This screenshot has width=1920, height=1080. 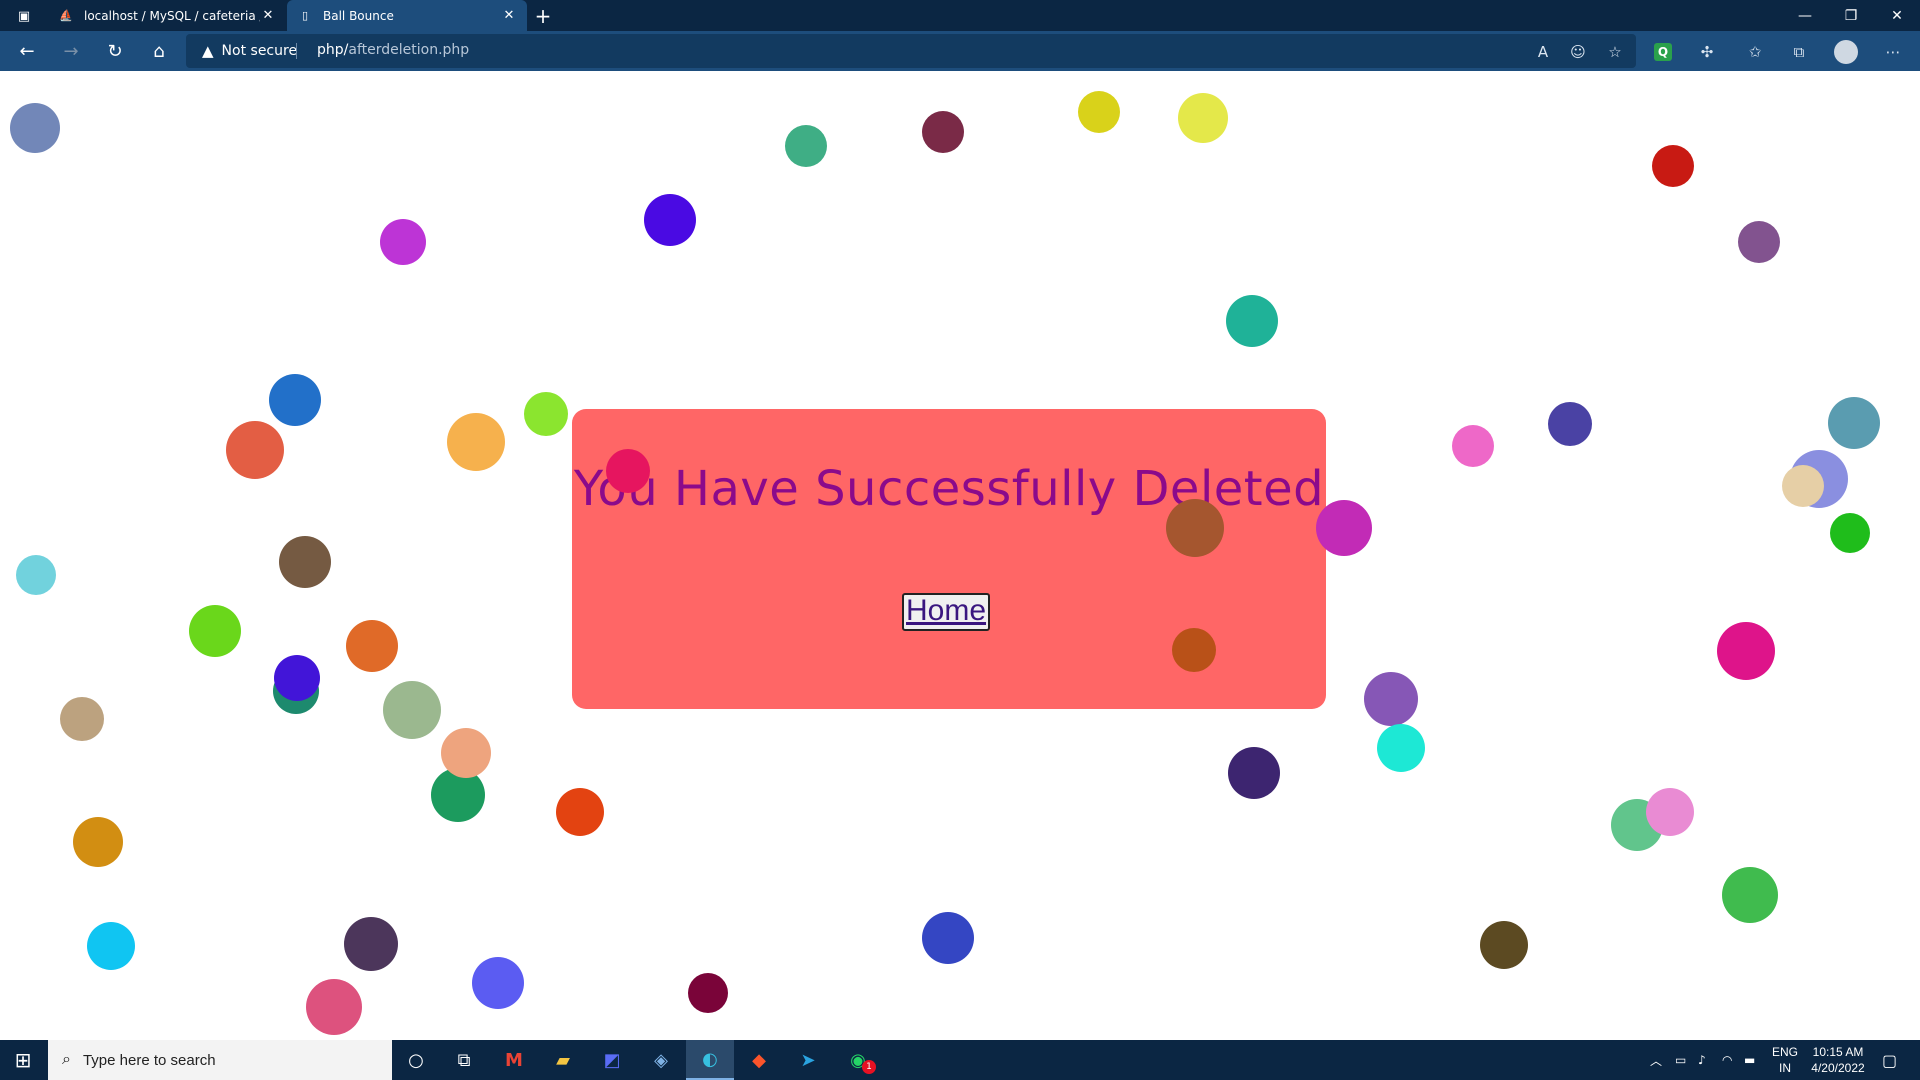 What do you see at coordinates (1851, 15) in the screenshot?
I see `restore-icon: ❐` at bounding box center [1851, 15].